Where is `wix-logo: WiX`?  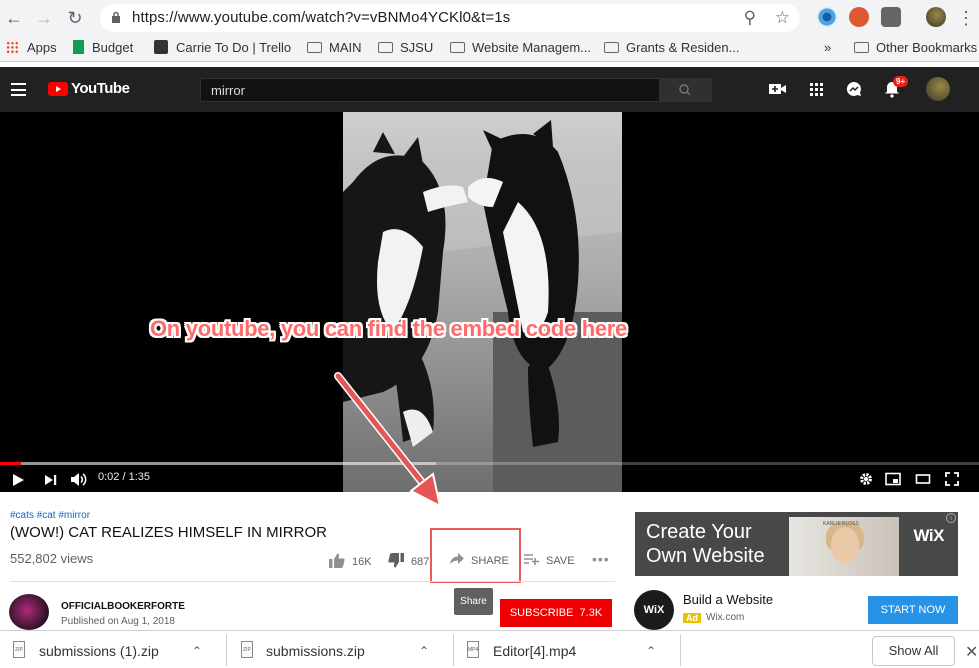 wix-logo: WiX is located at coordinates (654, 610).